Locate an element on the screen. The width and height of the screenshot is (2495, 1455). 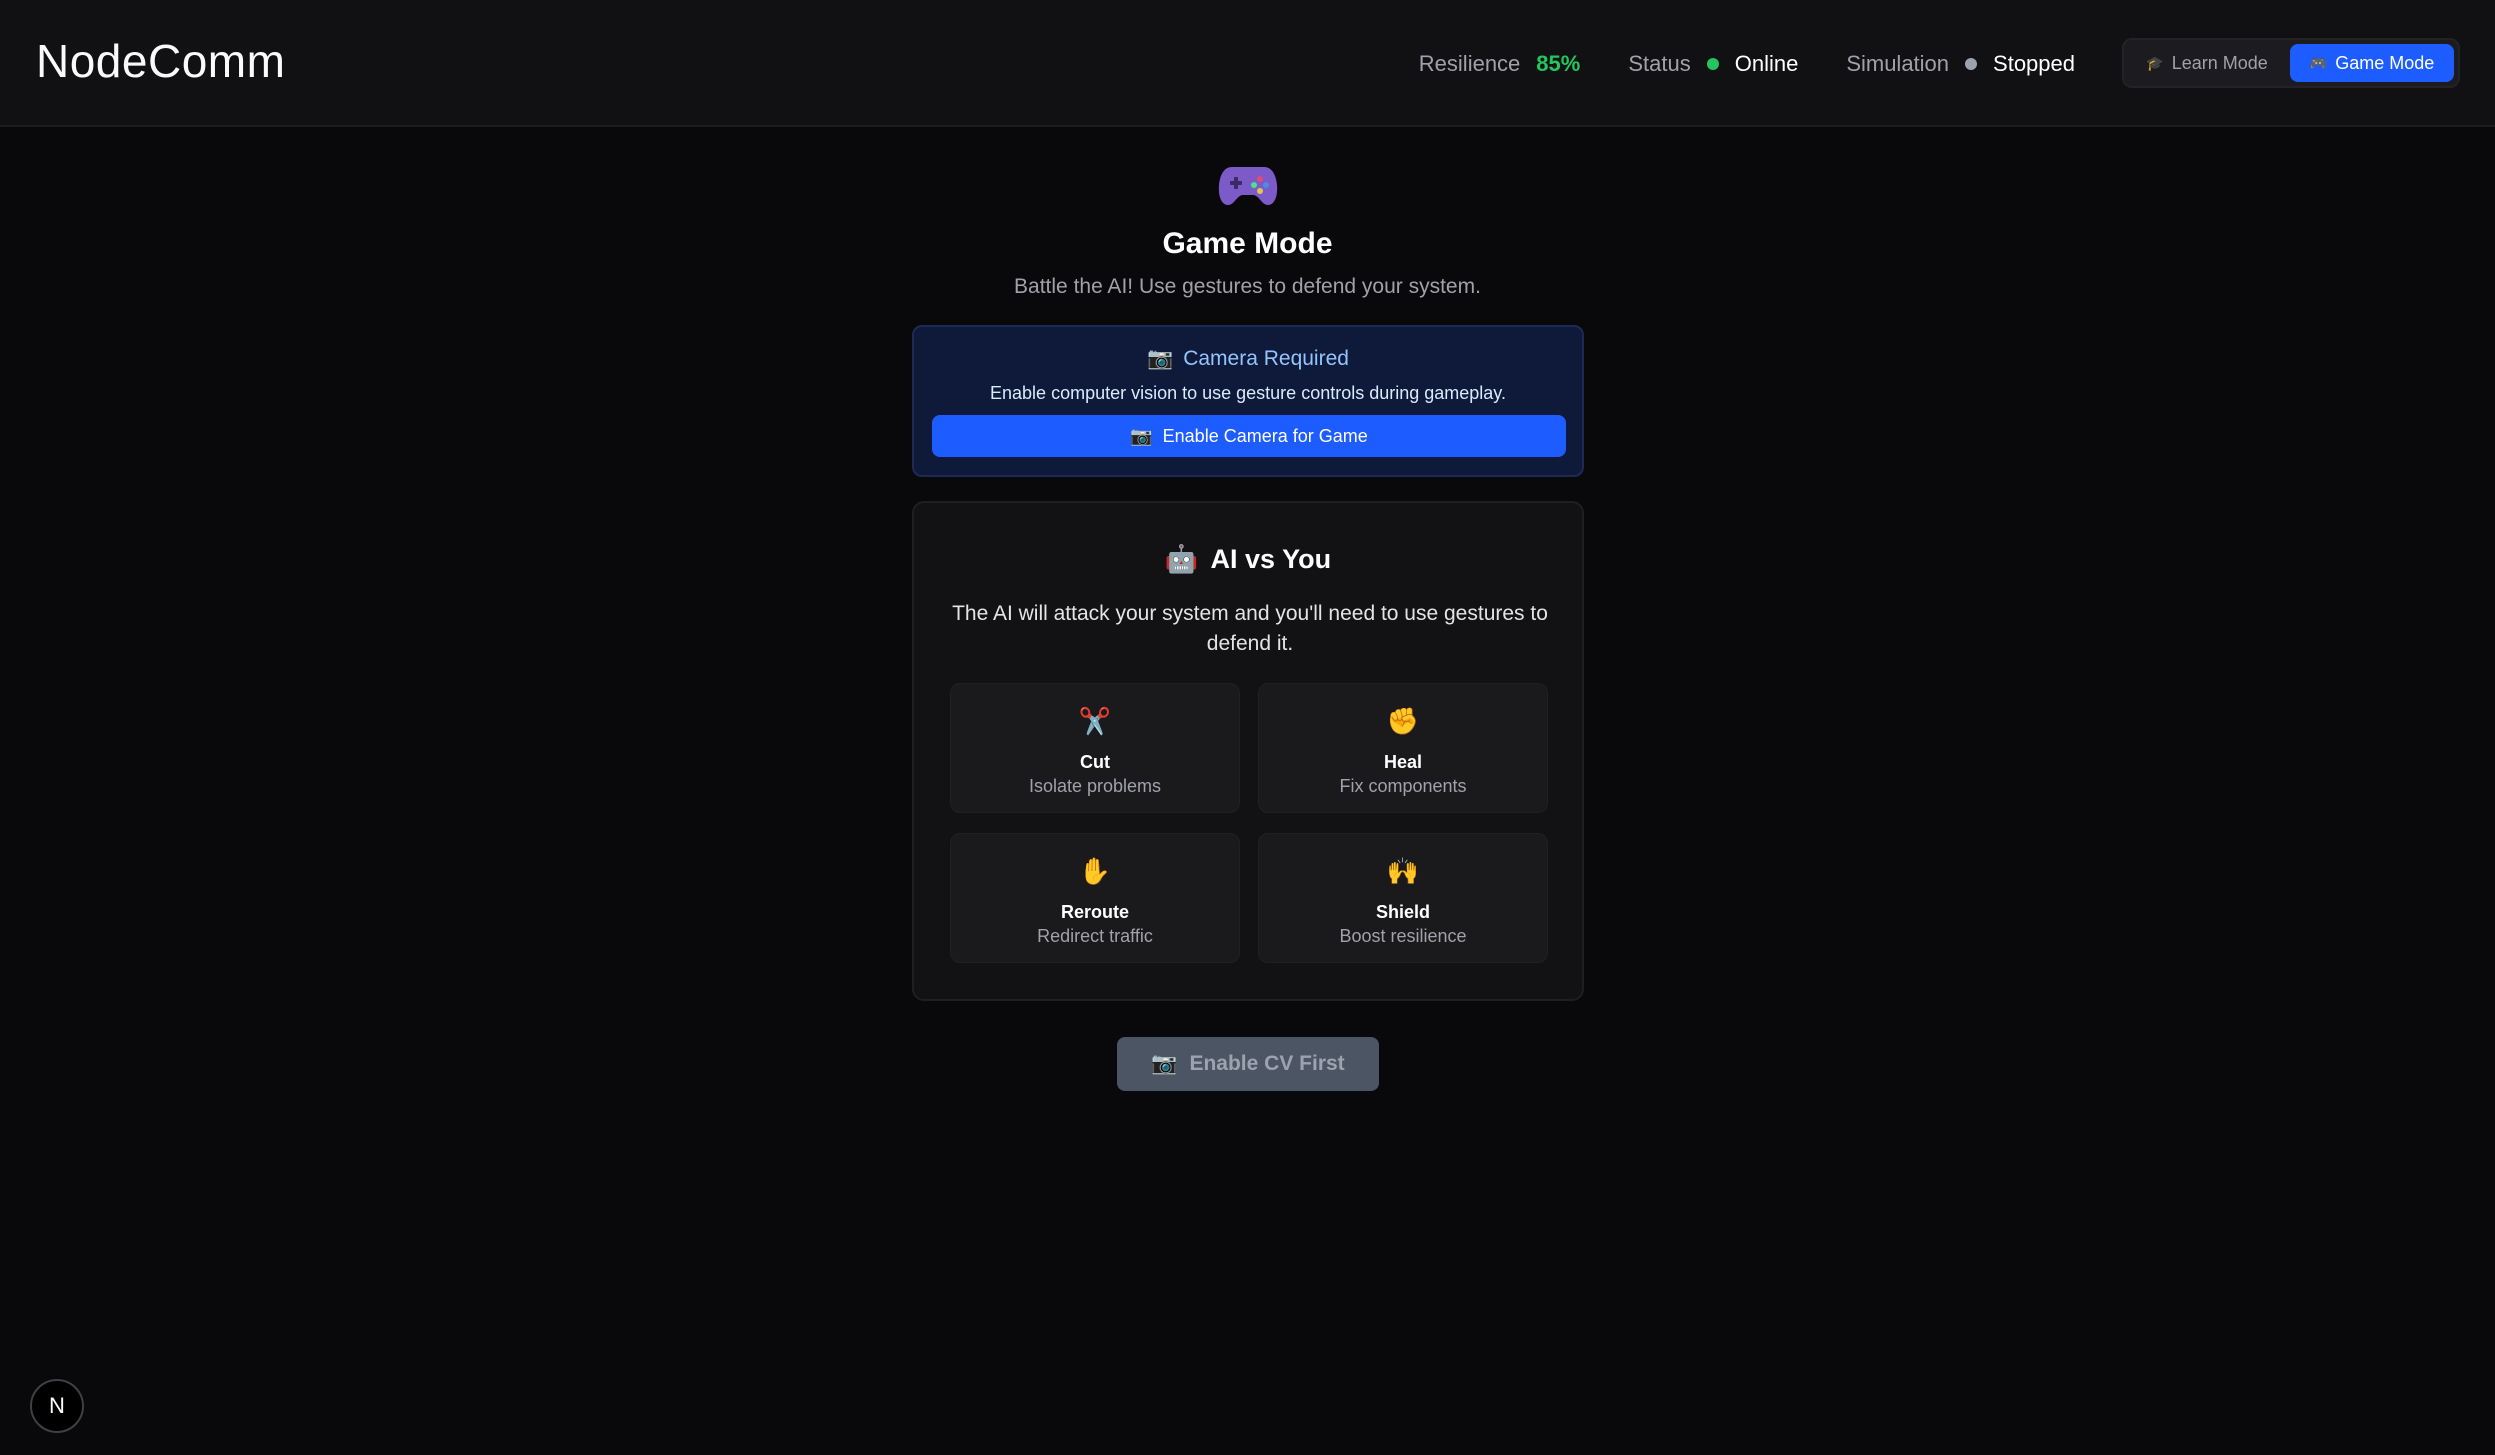
mode-toggle: 🎓 Learn Mode 🎮 Game Mode is located at coordinates (2291, 63).